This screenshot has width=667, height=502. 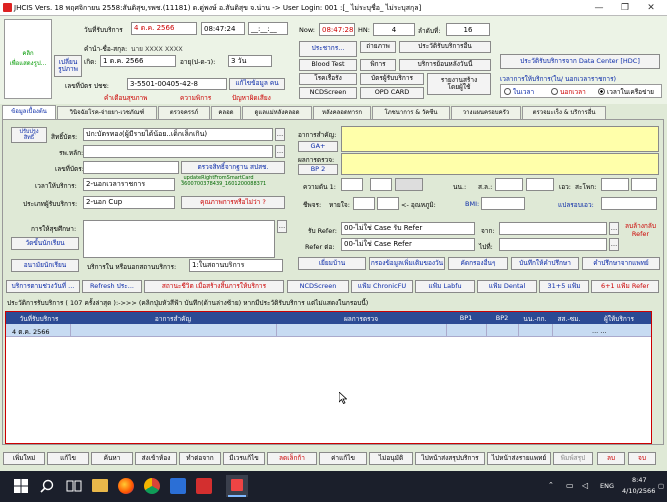 What do you see at coordinates (445, 286) in the screenshot?
I see `tab-labfu: แฟ้ม Labfu` at bounding box center [445, 286].